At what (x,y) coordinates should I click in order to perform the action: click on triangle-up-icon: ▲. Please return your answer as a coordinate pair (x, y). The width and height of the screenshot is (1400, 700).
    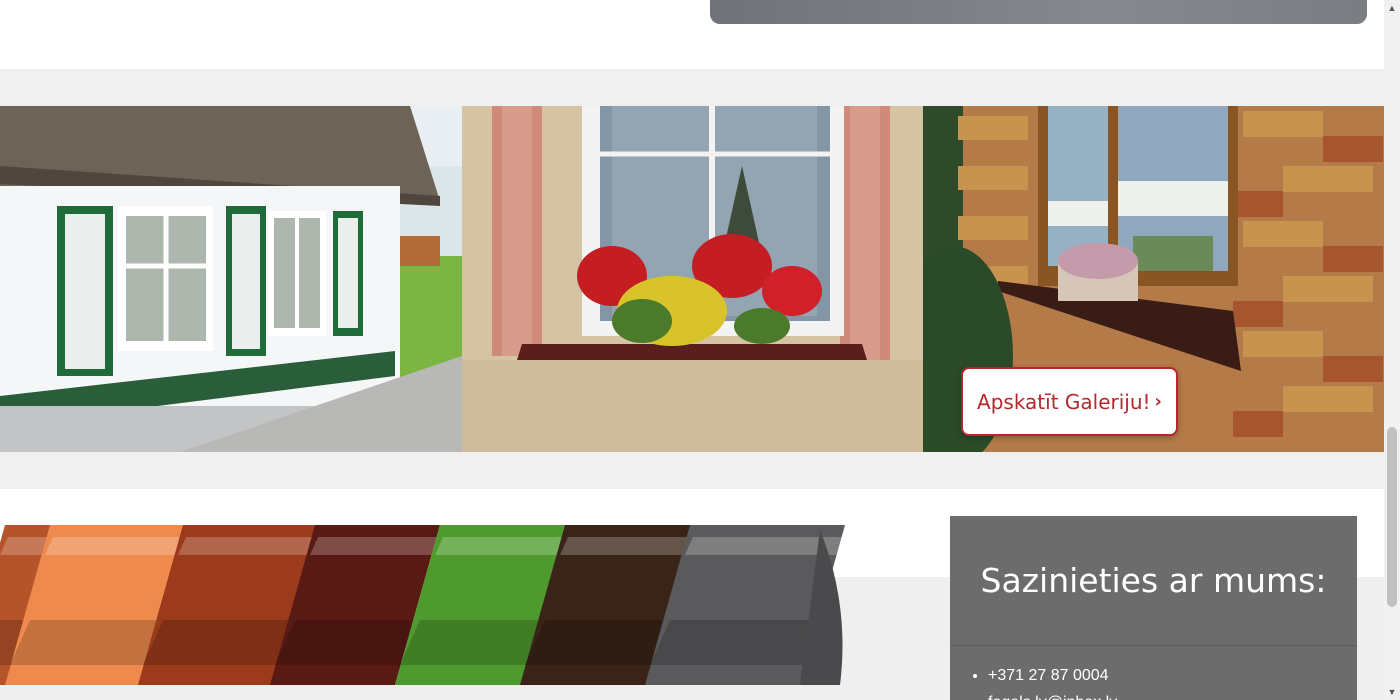
    Looking at the image, I should click on (1392, 8).